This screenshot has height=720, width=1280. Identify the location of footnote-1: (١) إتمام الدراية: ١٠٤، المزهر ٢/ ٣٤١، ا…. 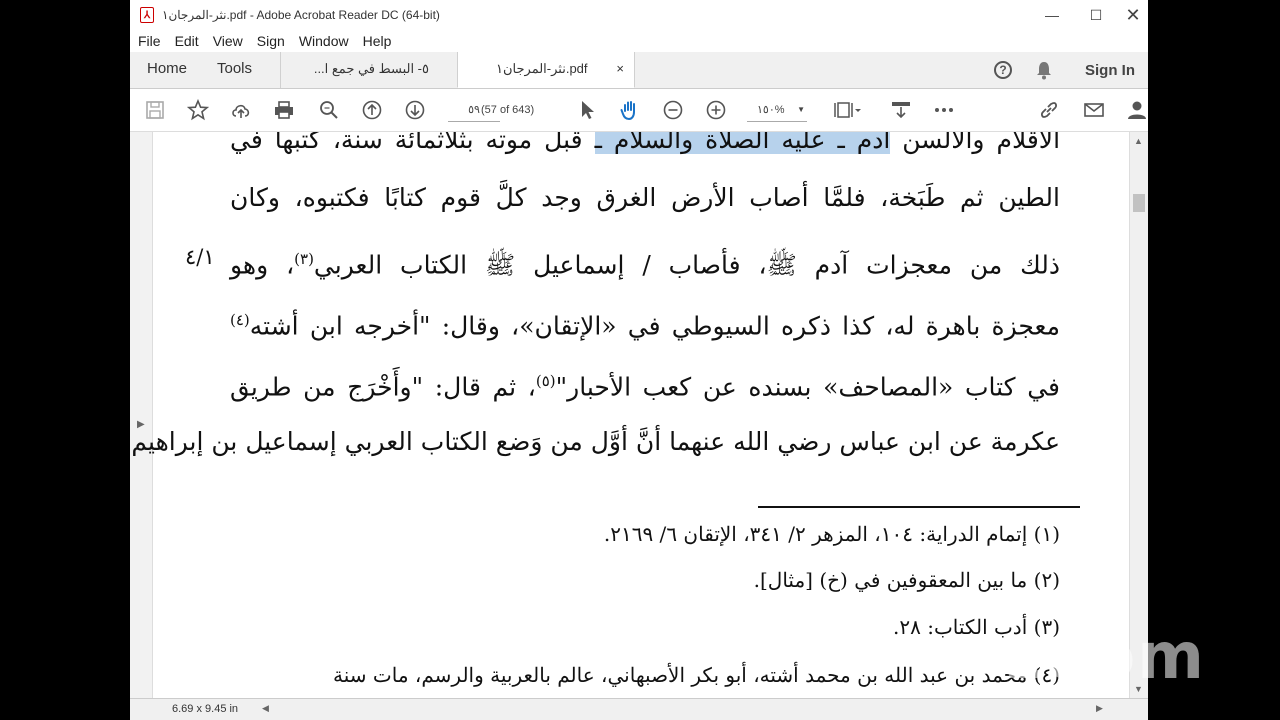
(831, 534).